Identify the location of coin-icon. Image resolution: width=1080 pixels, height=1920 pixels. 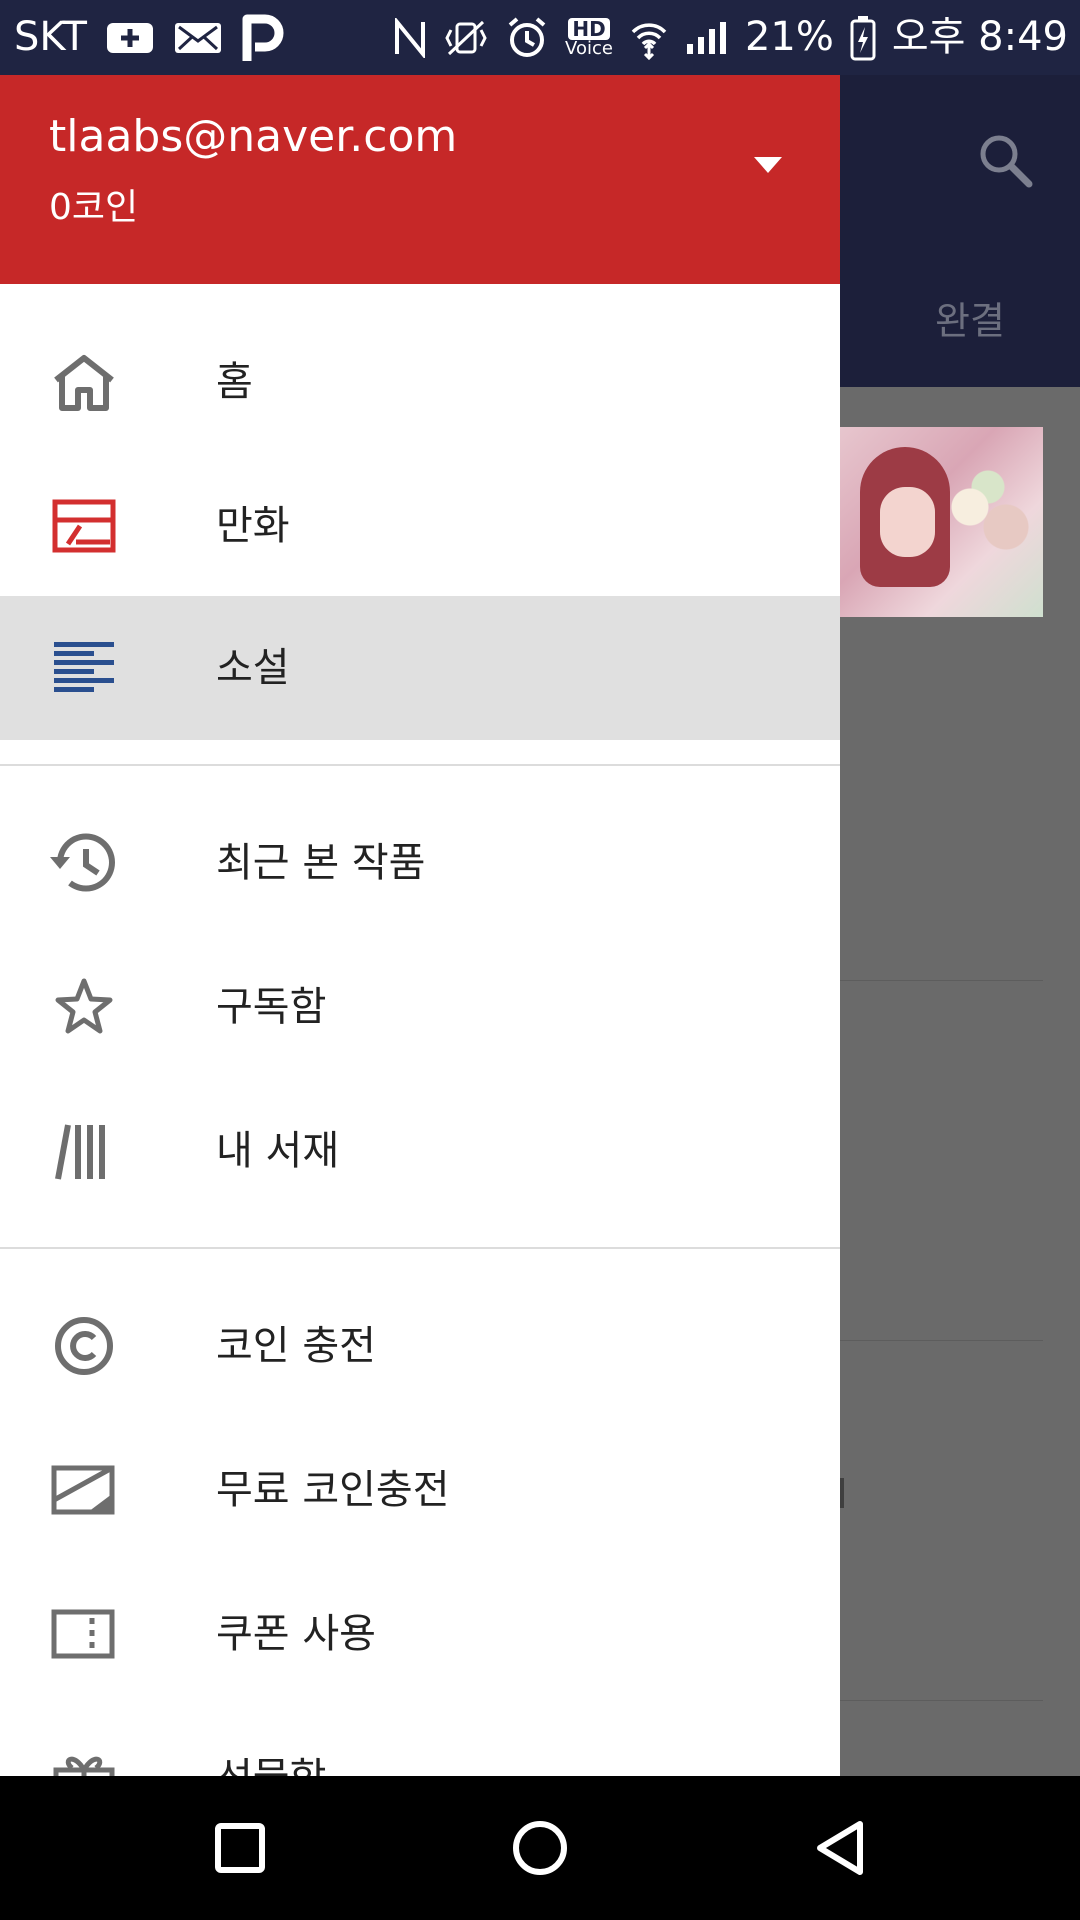
(84, 1346).